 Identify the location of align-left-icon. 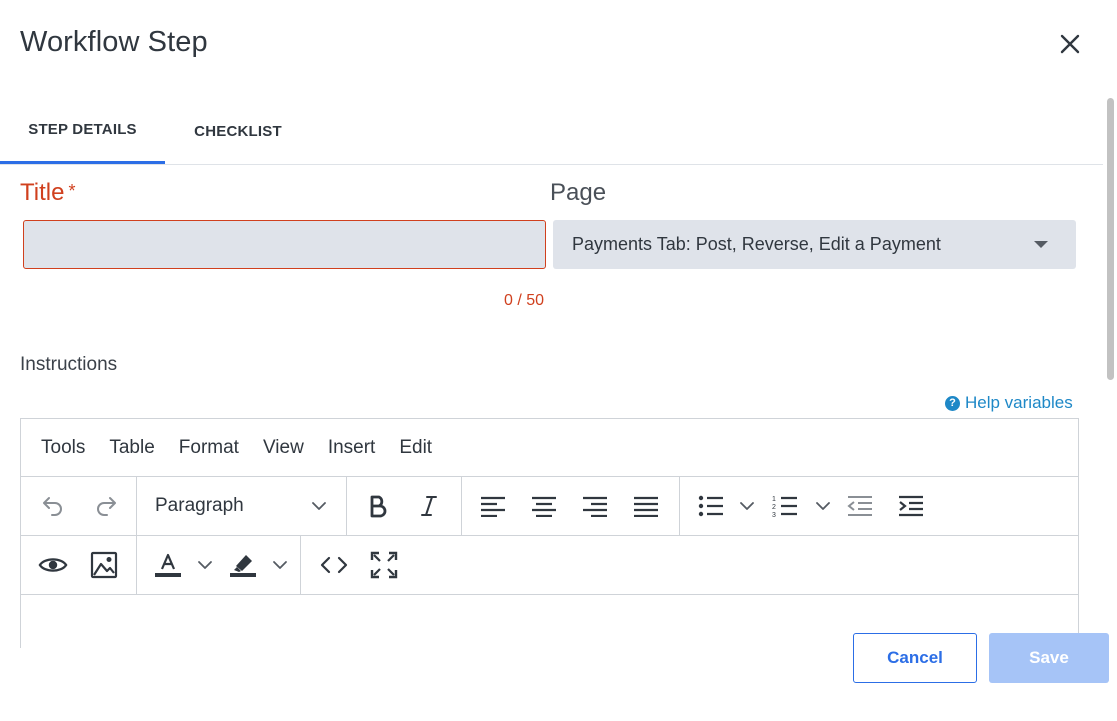
(493, 506).